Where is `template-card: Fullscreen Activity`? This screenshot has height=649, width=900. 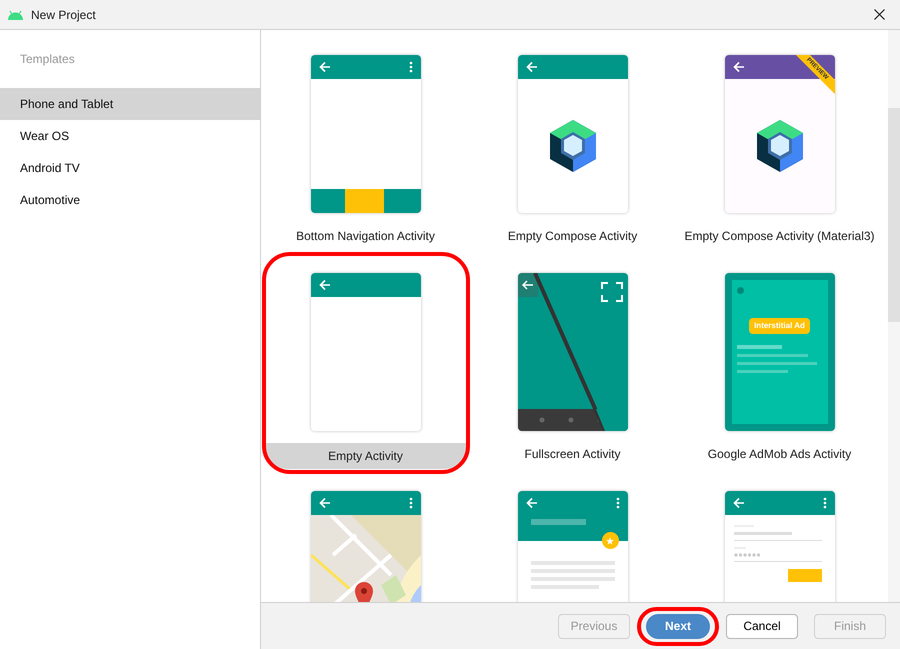 template-card: Fullscreen Activity is located at coordinates (572, 363).